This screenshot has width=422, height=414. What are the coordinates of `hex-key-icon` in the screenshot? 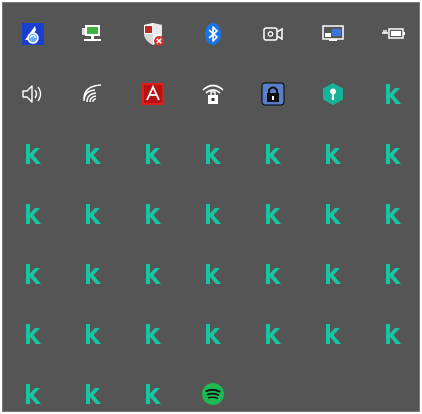 It's located at (333, 94).